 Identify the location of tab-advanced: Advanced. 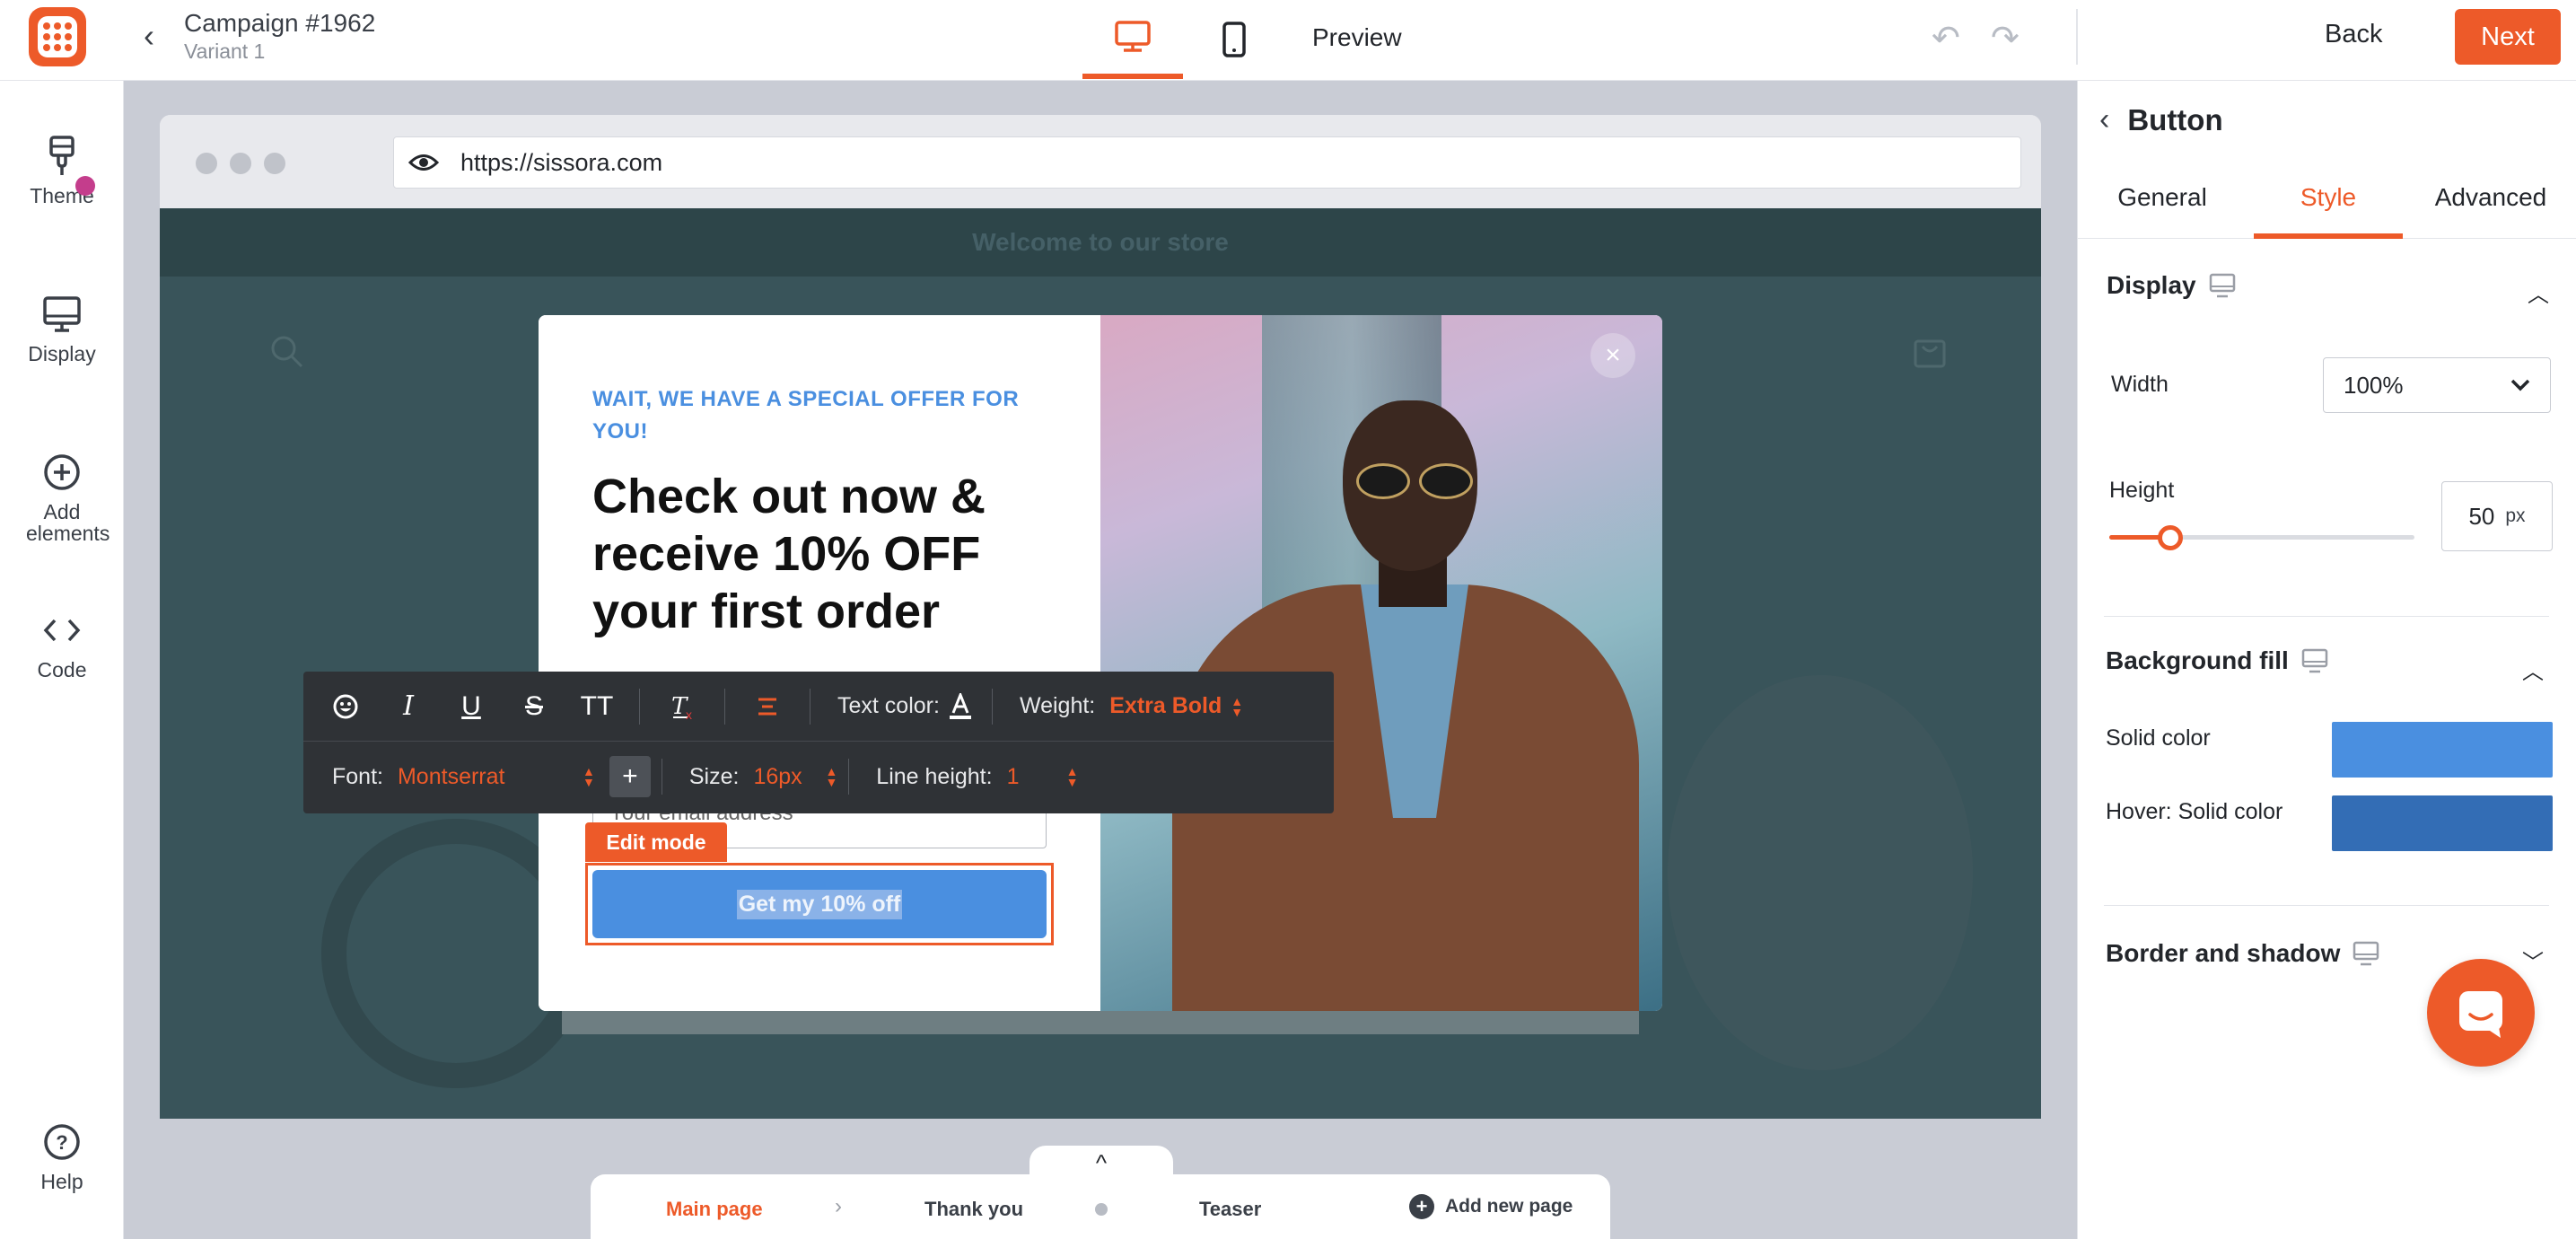
(2491, 203).